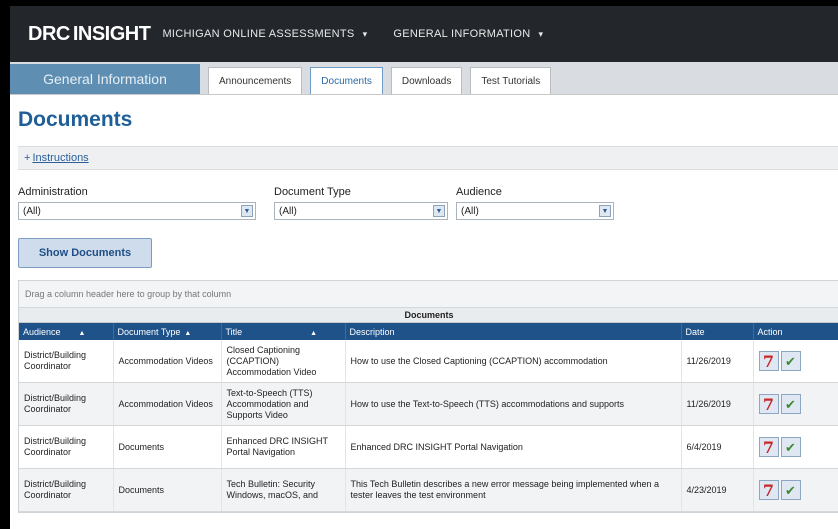 The width and height of the screenshot is (838, 529). I want to click on document-type-label: Document Type, so click(312, 192).